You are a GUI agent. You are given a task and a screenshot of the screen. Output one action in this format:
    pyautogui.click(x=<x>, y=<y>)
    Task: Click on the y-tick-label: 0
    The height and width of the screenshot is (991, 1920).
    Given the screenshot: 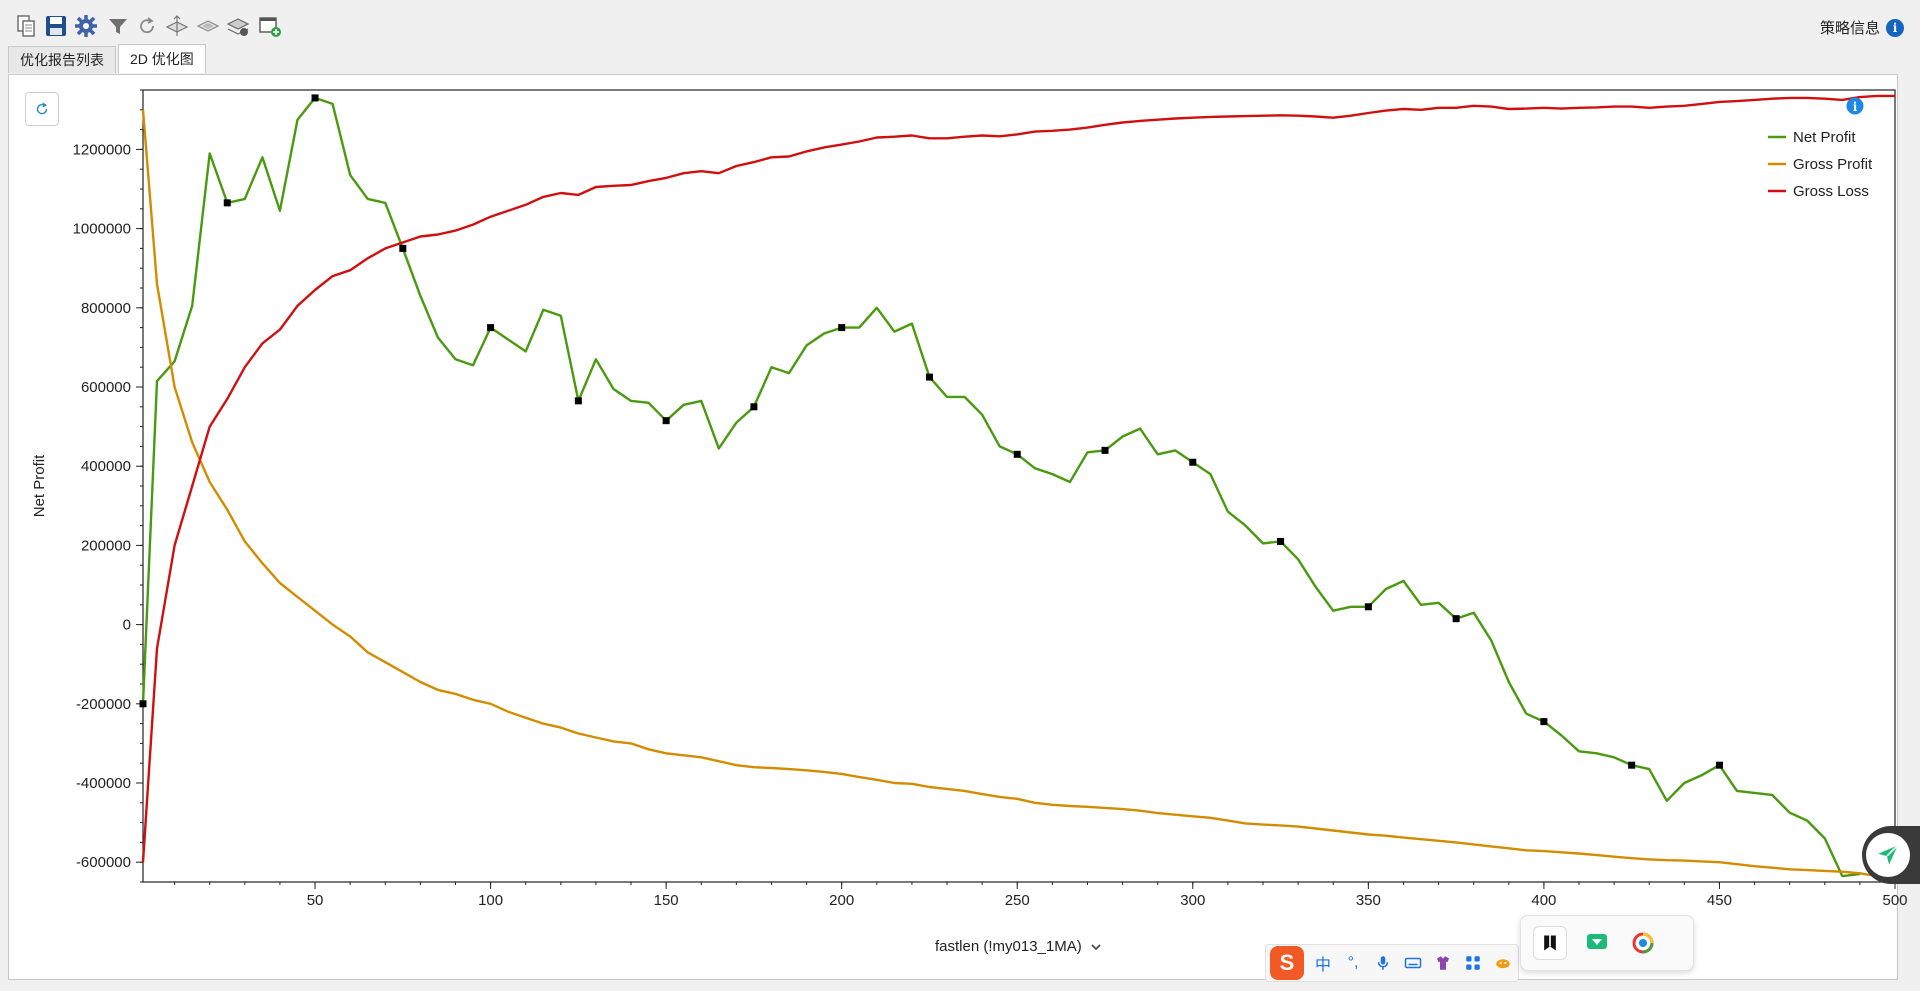 What is the action you would take?
    pyautogui.click(x=127, y=625)
    